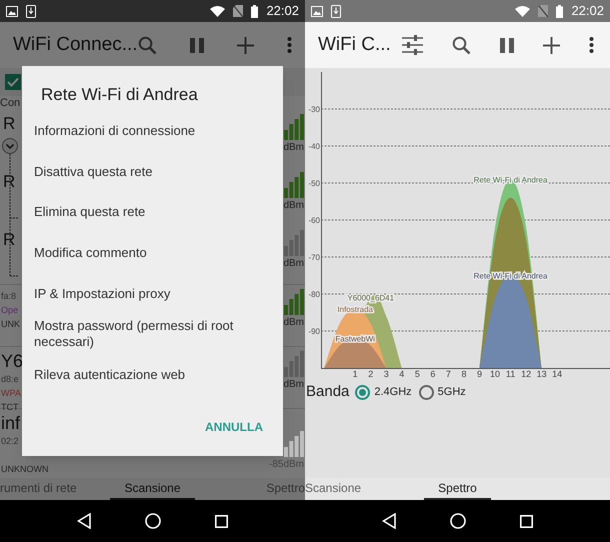 The height and width of the screenshot is (542, 610). I want to click on menu-item: Rileva autenticazione web, so click(152, 375).